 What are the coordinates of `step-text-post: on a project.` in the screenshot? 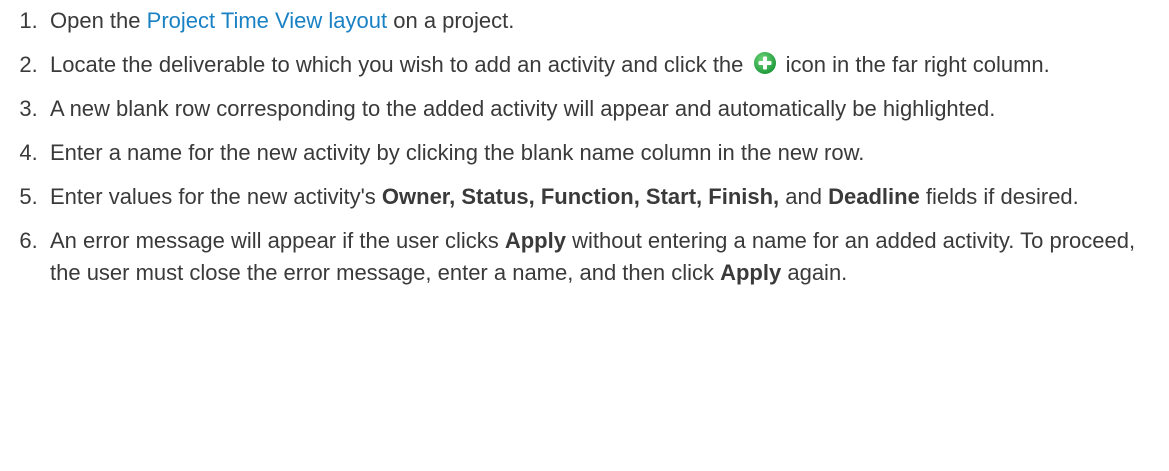 It's located at (451, 20).